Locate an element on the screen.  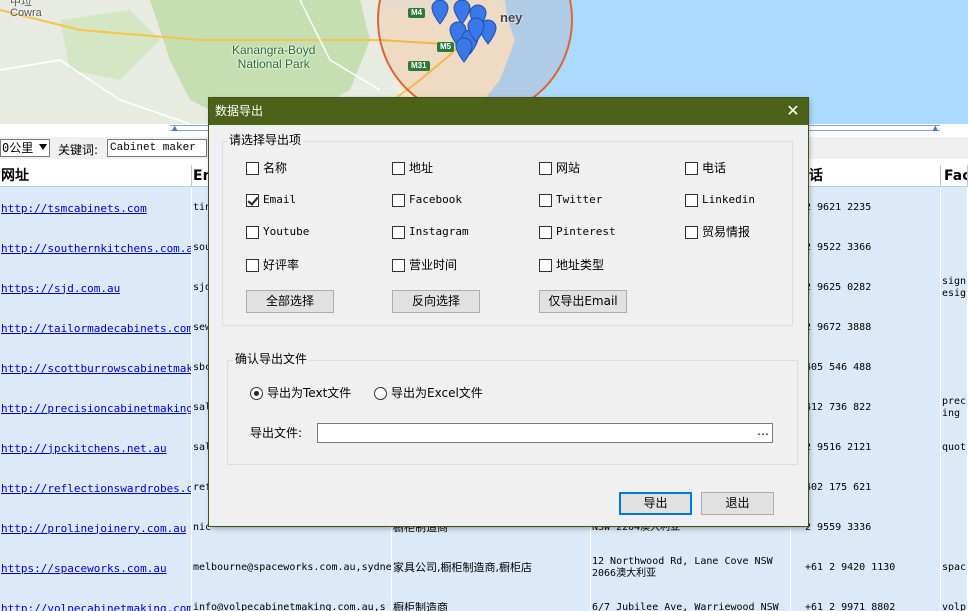
cell-url: http://tailormadecabinets.com.au is located at coordinates (96, 327).